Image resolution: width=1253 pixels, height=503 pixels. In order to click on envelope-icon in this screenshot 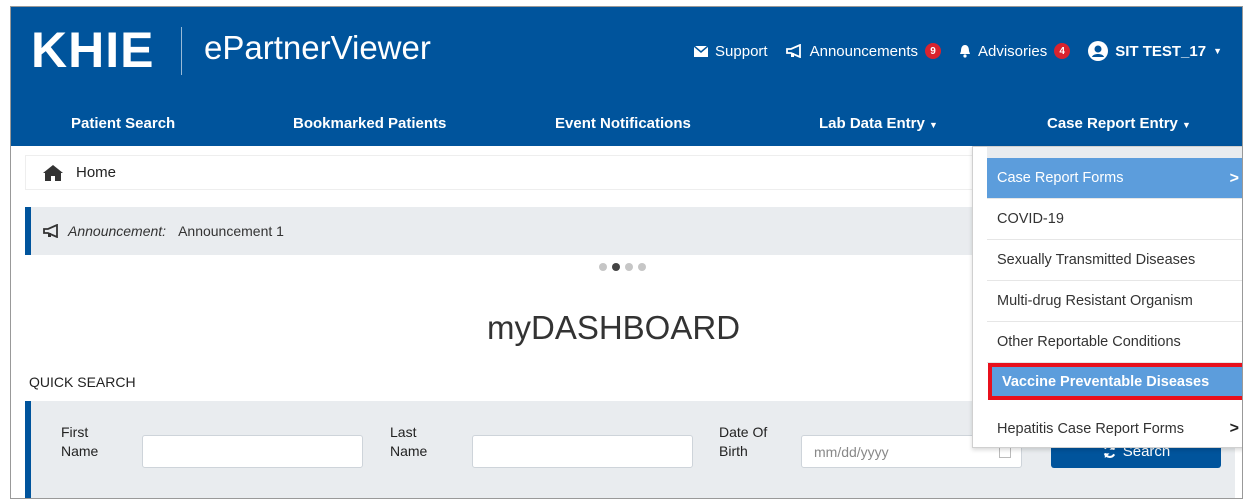, I will do `click(701, 51)`.